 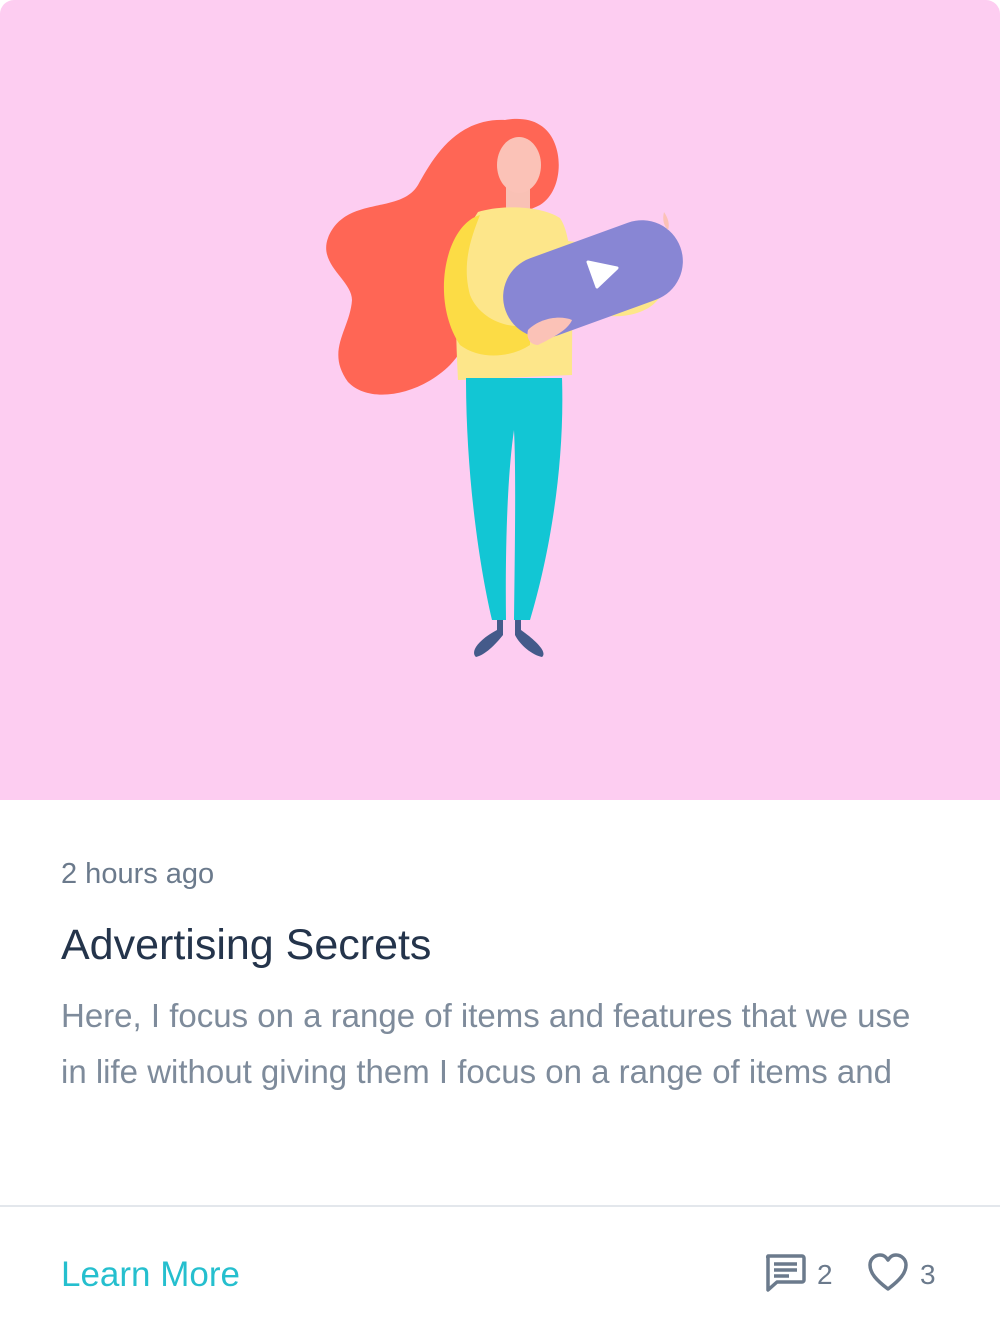 I want to click on card-divider, so click(x=500, y=1206).